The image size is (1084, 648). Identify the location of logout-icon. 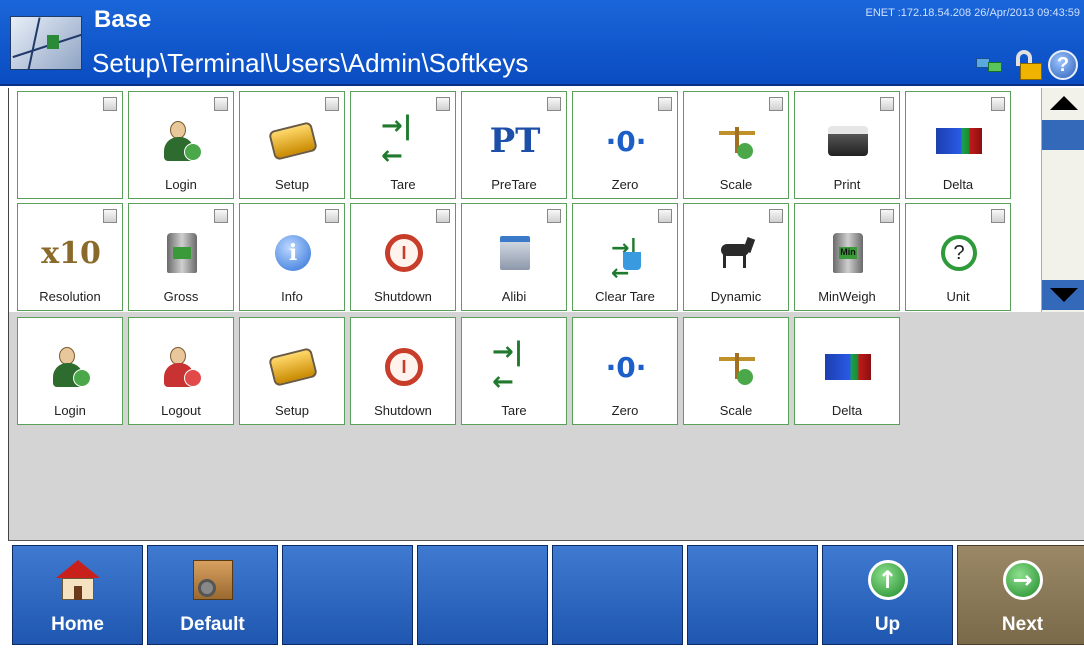
(182, 367).